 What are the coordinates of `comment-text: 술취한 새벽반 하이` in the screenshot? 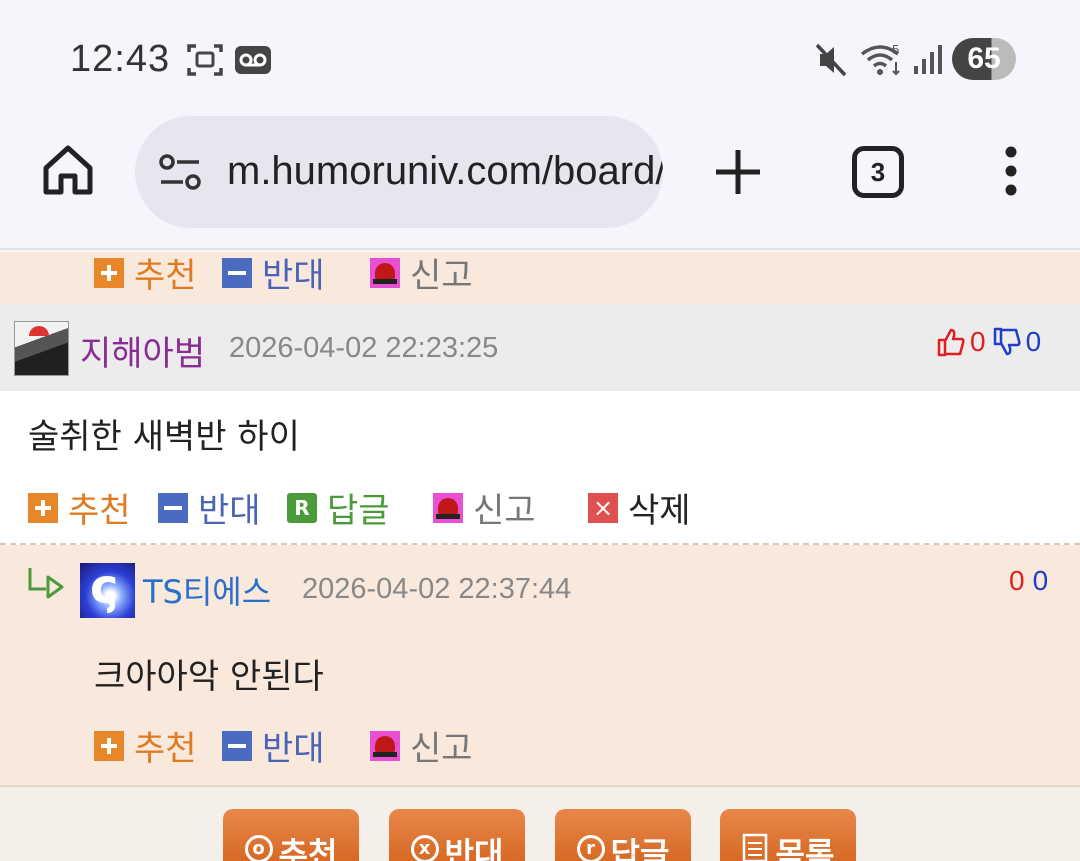 It's located at (164, 437).